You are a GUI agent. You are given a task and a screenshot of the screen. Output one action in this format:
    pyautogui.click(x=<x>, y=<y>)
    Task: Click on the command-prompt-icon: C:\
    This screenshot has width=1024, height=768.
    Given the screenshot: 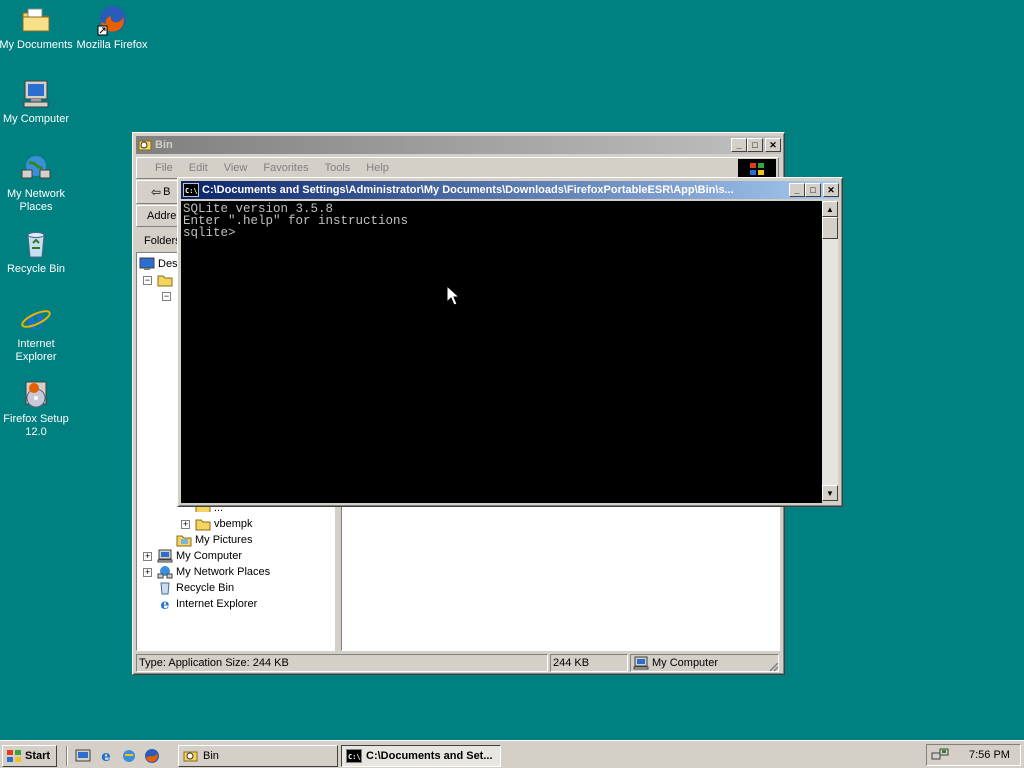 What is the action you would take?
    pyautogui.click(x=191, y=190)
    